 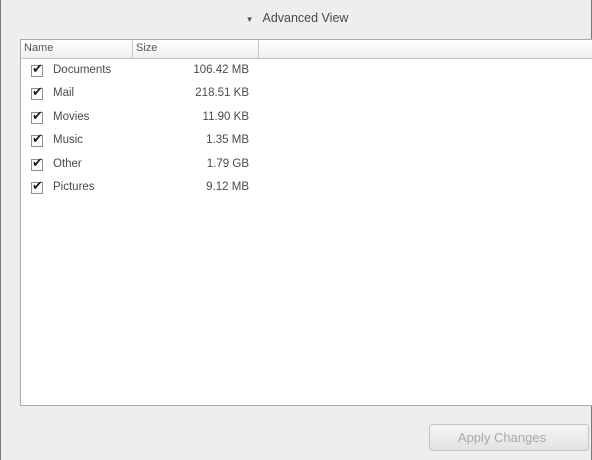 I want to click on column-header-name: Name, so click(x=77, y=49).